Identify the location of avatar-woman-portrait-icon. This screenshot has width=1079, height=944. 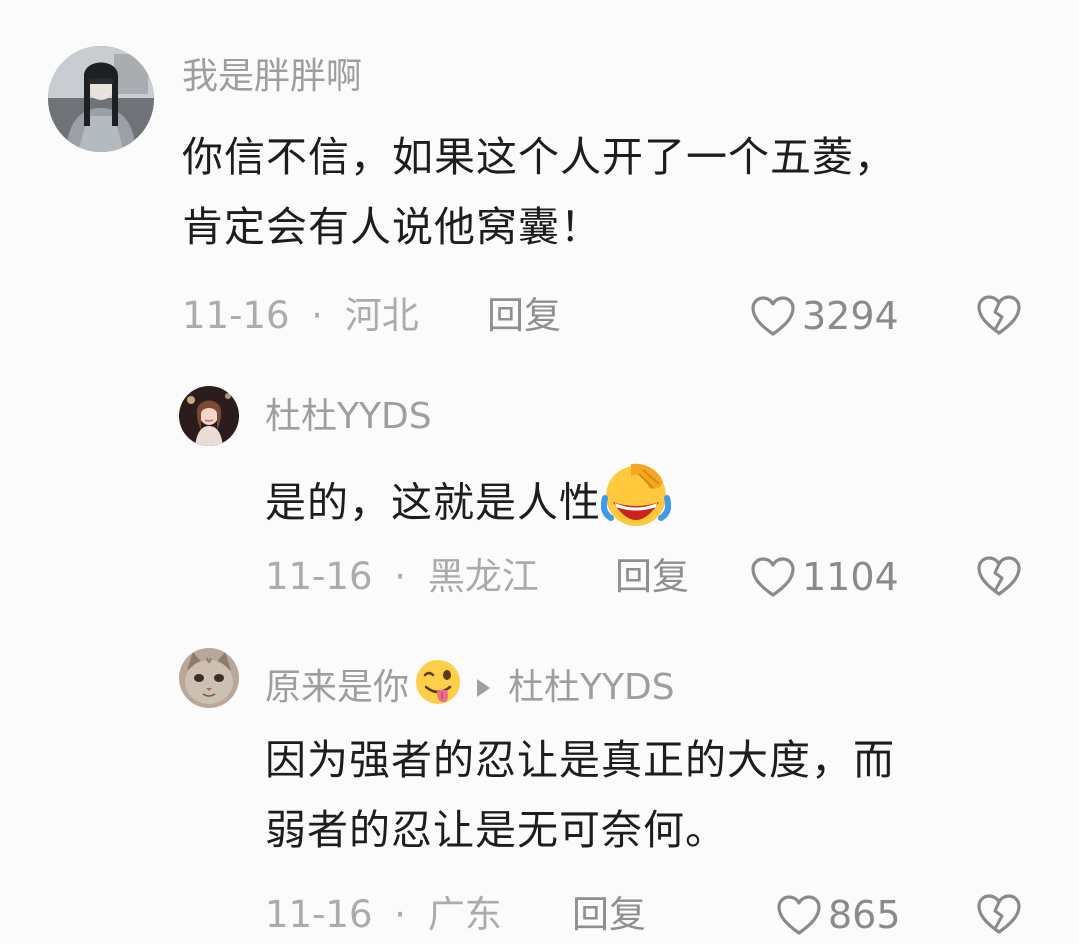
(209, 416).